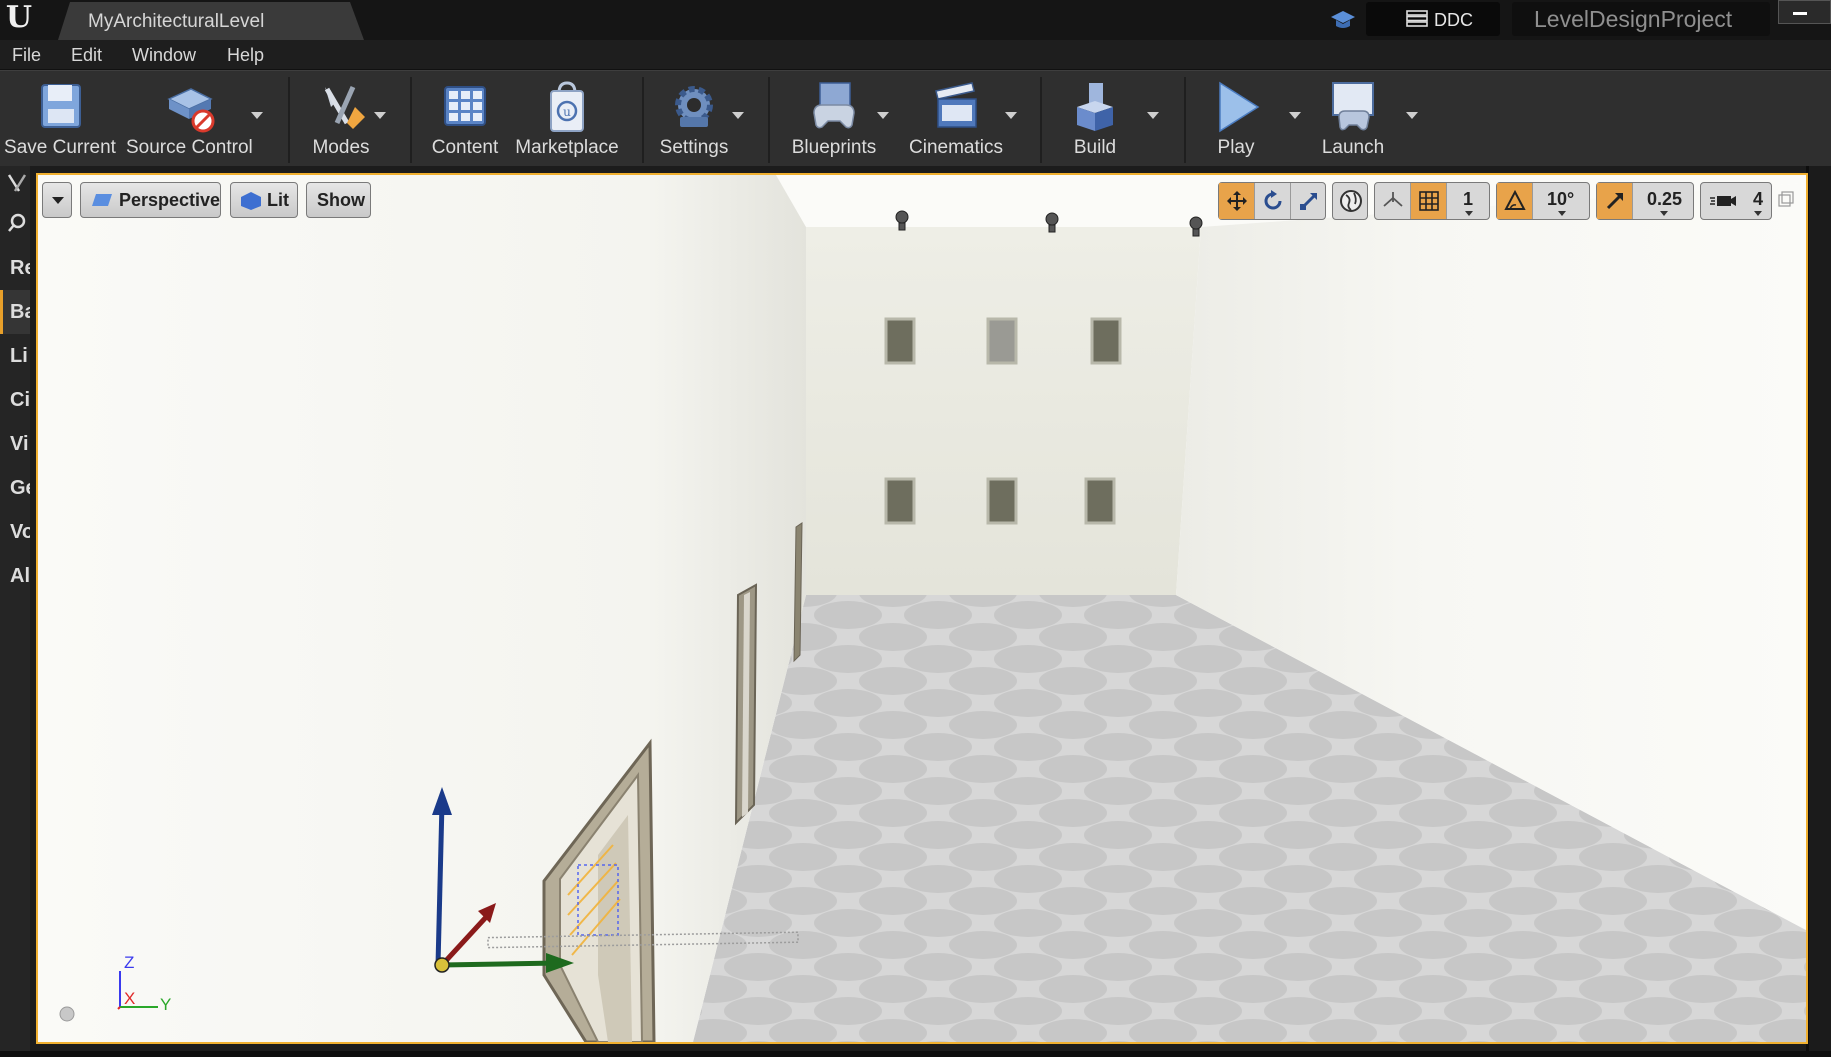  I want to click on panel-tab-volumes: Vo, so click(15, 532).